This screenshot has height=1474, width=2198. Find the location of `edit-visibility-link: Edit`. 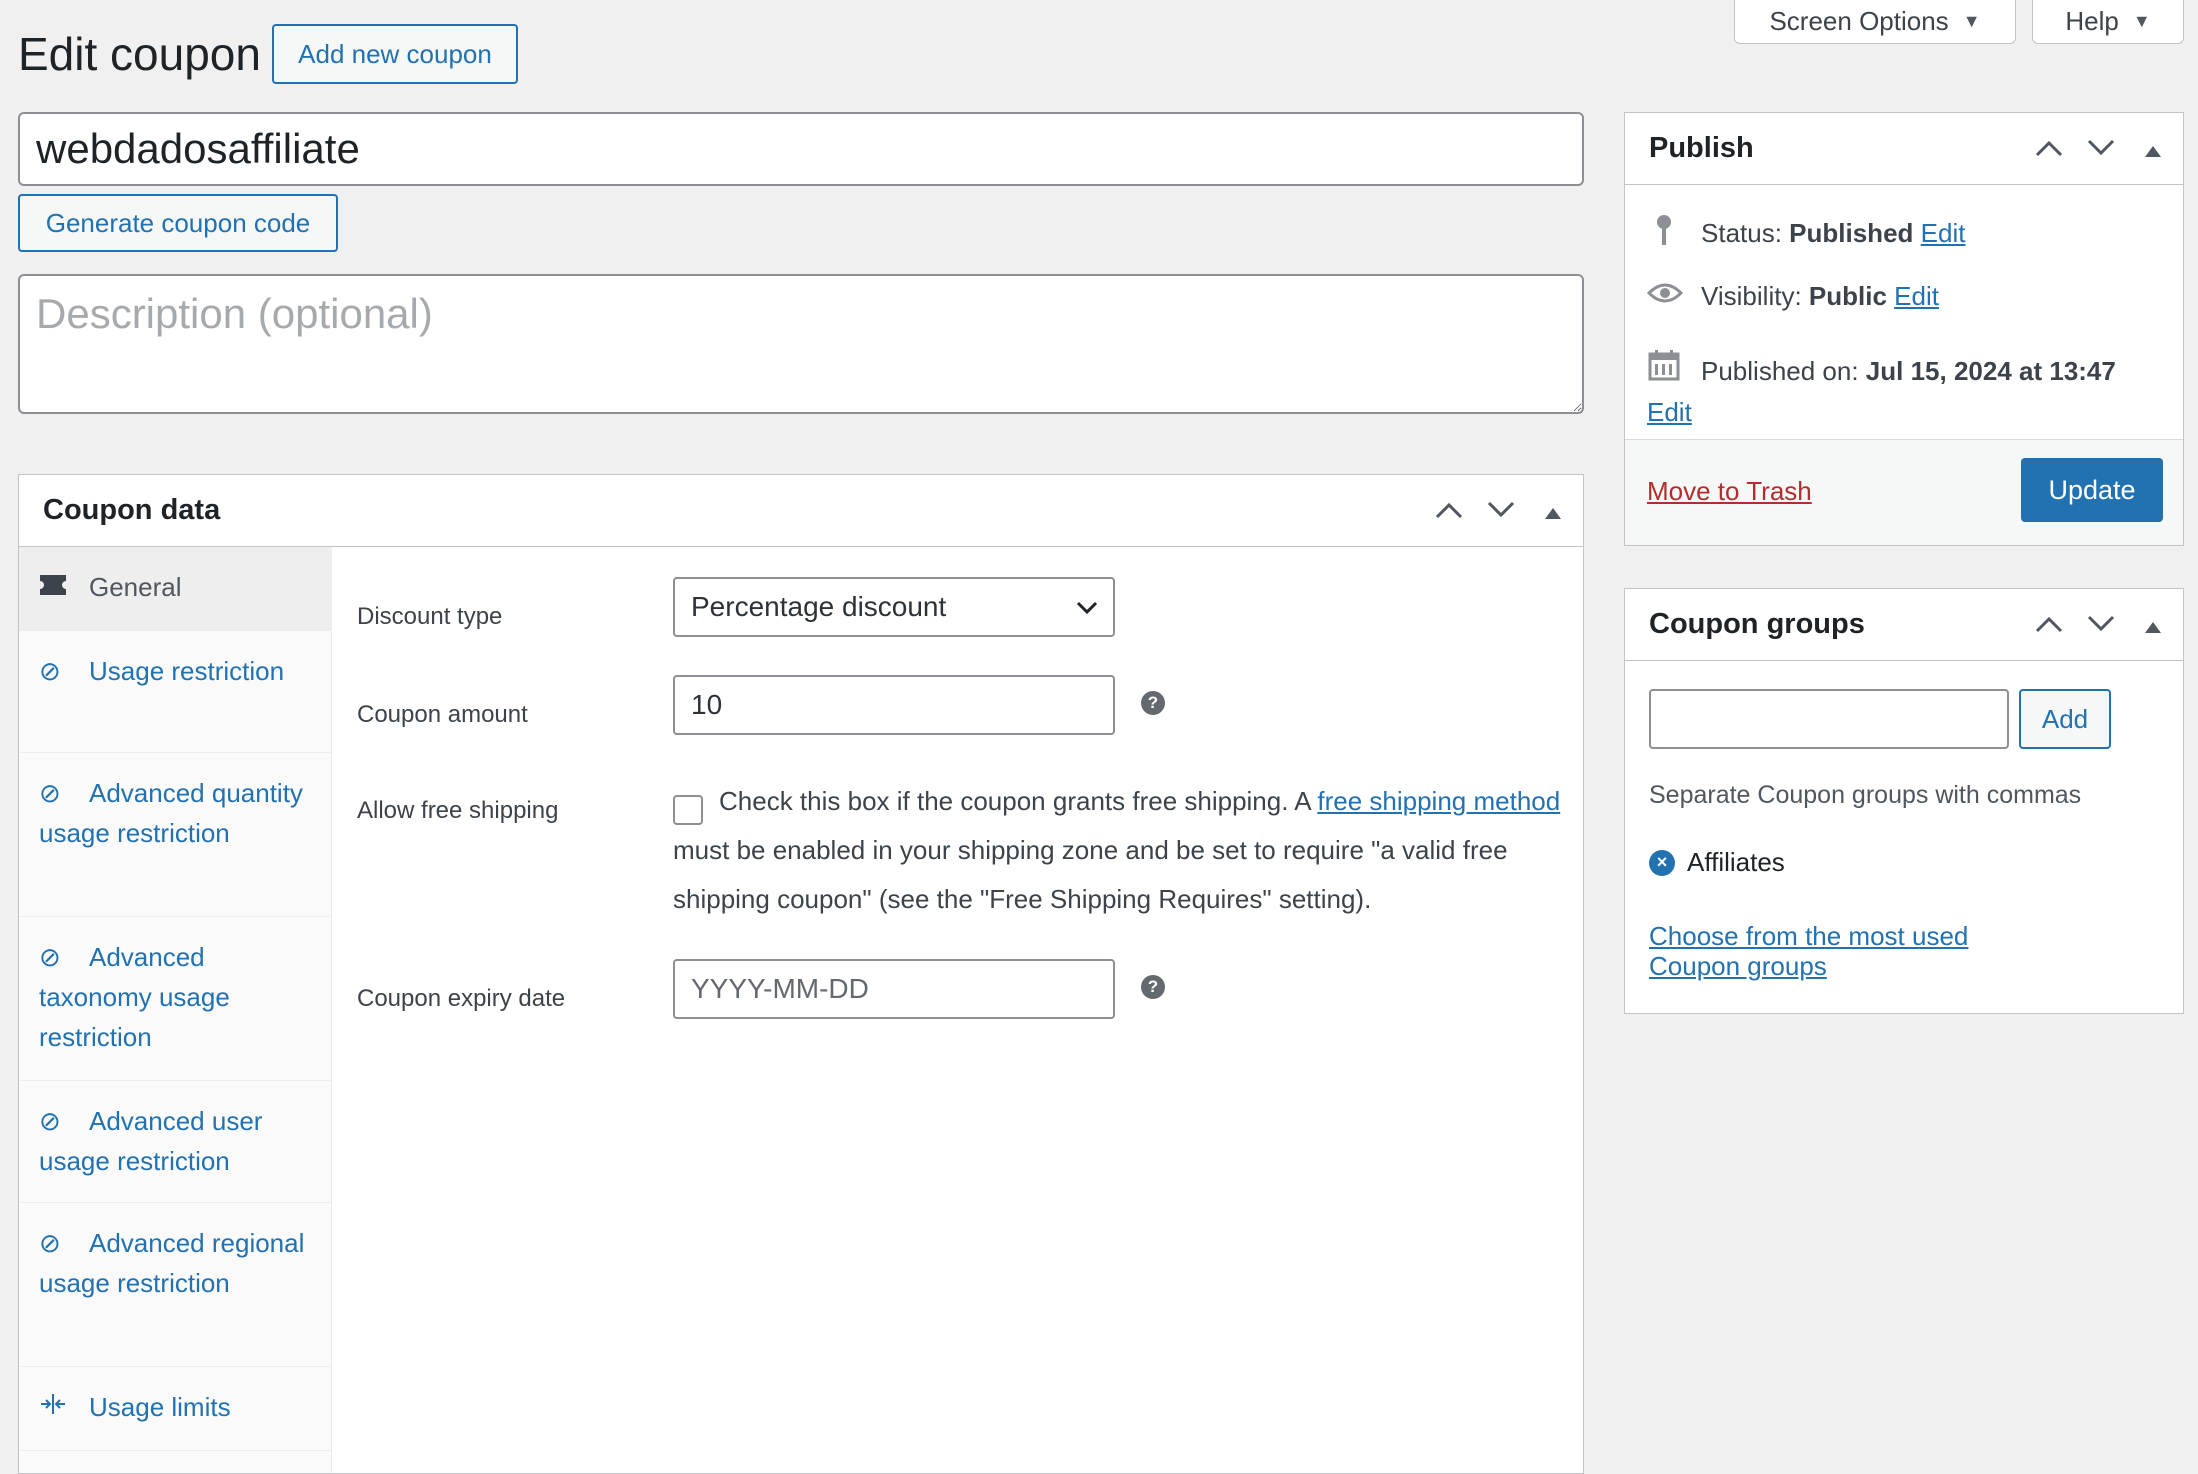

edit-visibility-link: Edit is located at coordinates (1916, 296).